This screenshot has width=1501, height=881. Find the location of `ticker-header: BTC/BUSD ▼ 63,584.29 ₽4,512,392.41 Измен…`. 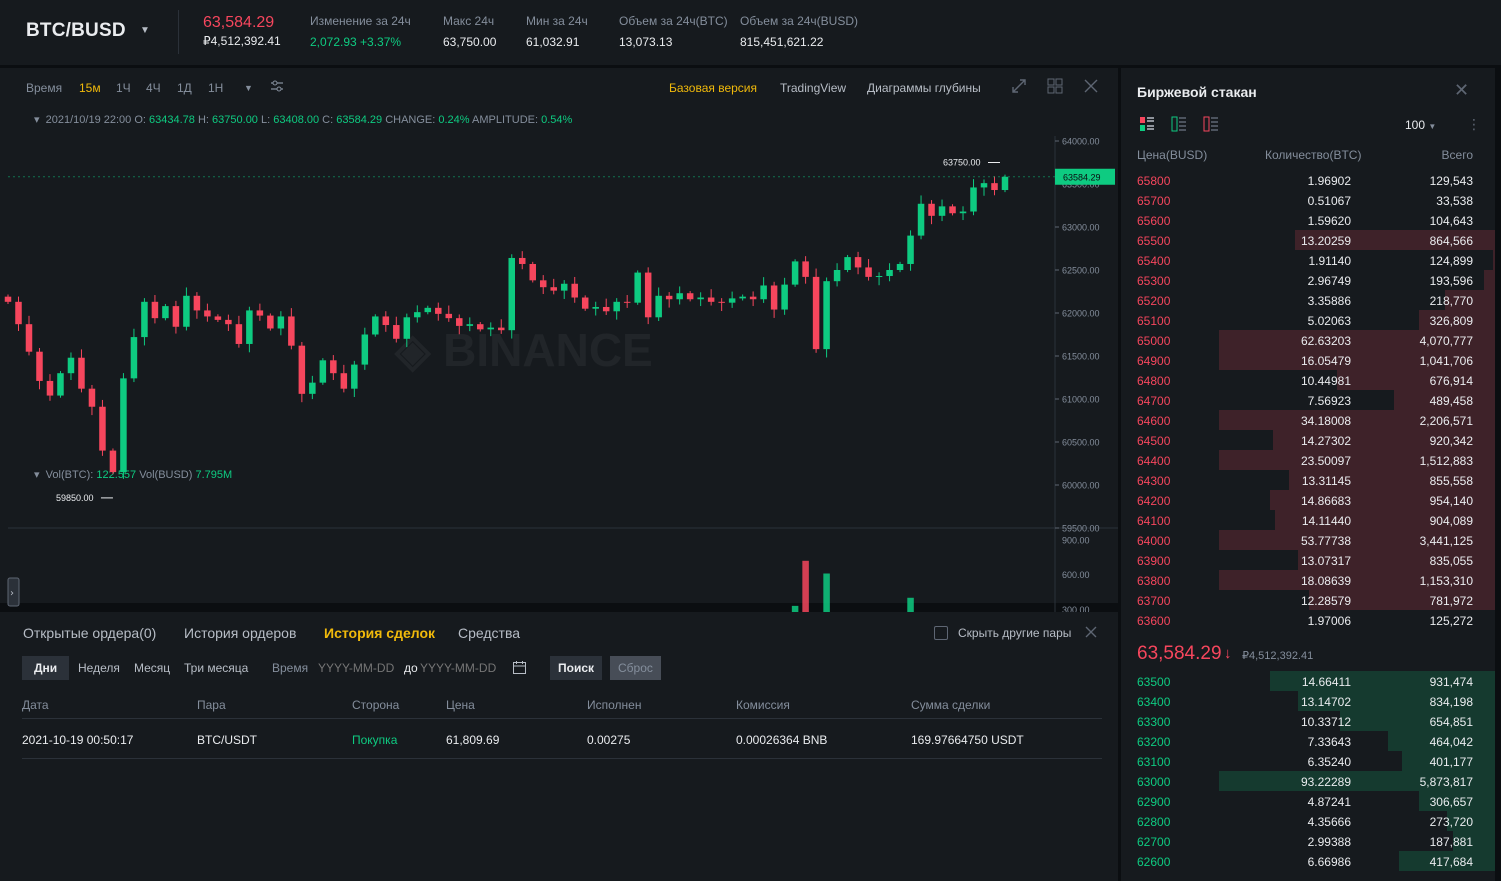

ticker-header: BTC/BUSD ▼ 63,584.29 ₽4,512,392.41 Измен… is located at coordinates (750, 33).